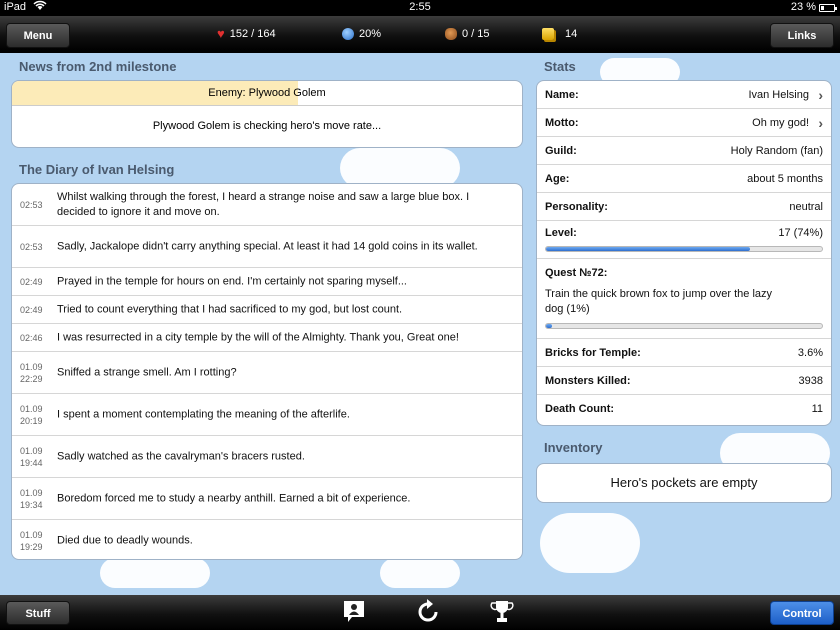 The height and width of the screenshot is (630, 840). What do you see at coordinates (38, 613) in the screenshot?
I see `stuff-button: Stuff` at bounding box center [38, 613].